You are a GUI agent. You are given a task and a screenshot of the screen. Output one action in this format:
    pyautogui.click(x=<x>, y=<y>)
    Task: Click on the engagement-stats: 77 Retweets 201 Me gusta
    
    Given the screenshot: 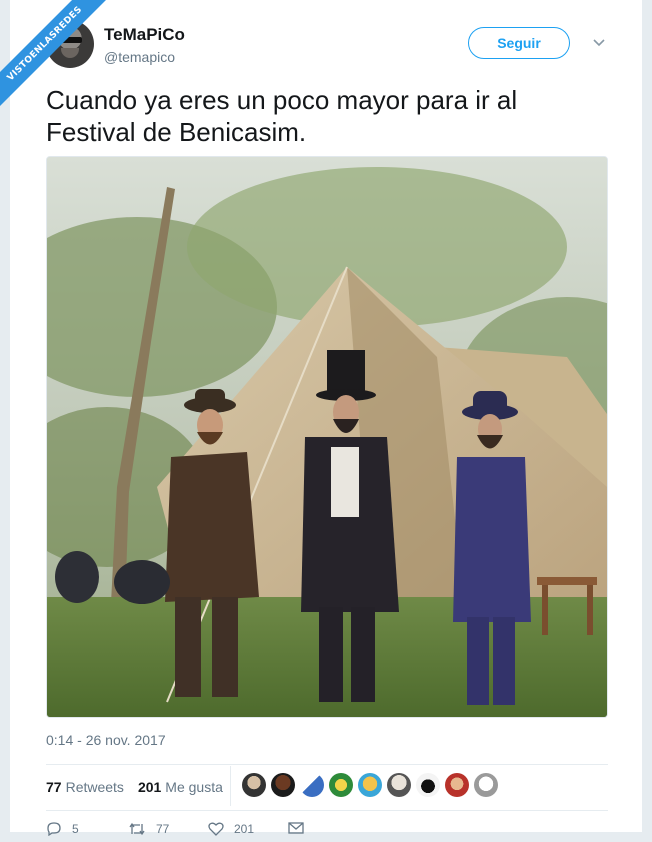 What is the action you would take?
    pyautogui.click(x=141, y=787)
    